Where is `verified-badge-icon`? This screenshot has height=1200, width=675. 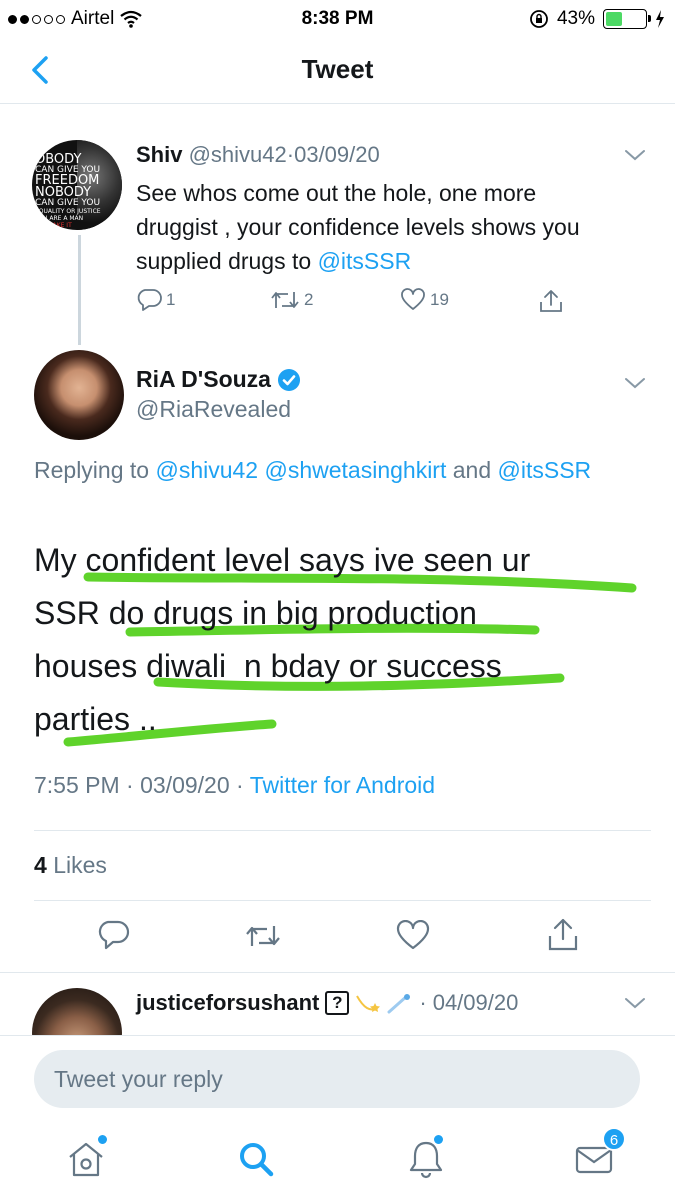
verified-badge-icon is located at coordinates (288, 379).